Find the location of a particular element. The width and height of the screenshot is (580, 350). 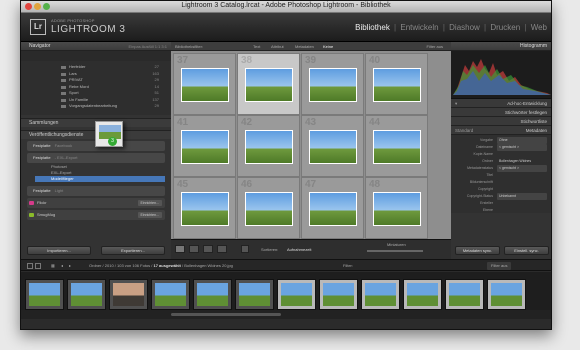

grid-cell: 45 is located at coordinates (204, 208).